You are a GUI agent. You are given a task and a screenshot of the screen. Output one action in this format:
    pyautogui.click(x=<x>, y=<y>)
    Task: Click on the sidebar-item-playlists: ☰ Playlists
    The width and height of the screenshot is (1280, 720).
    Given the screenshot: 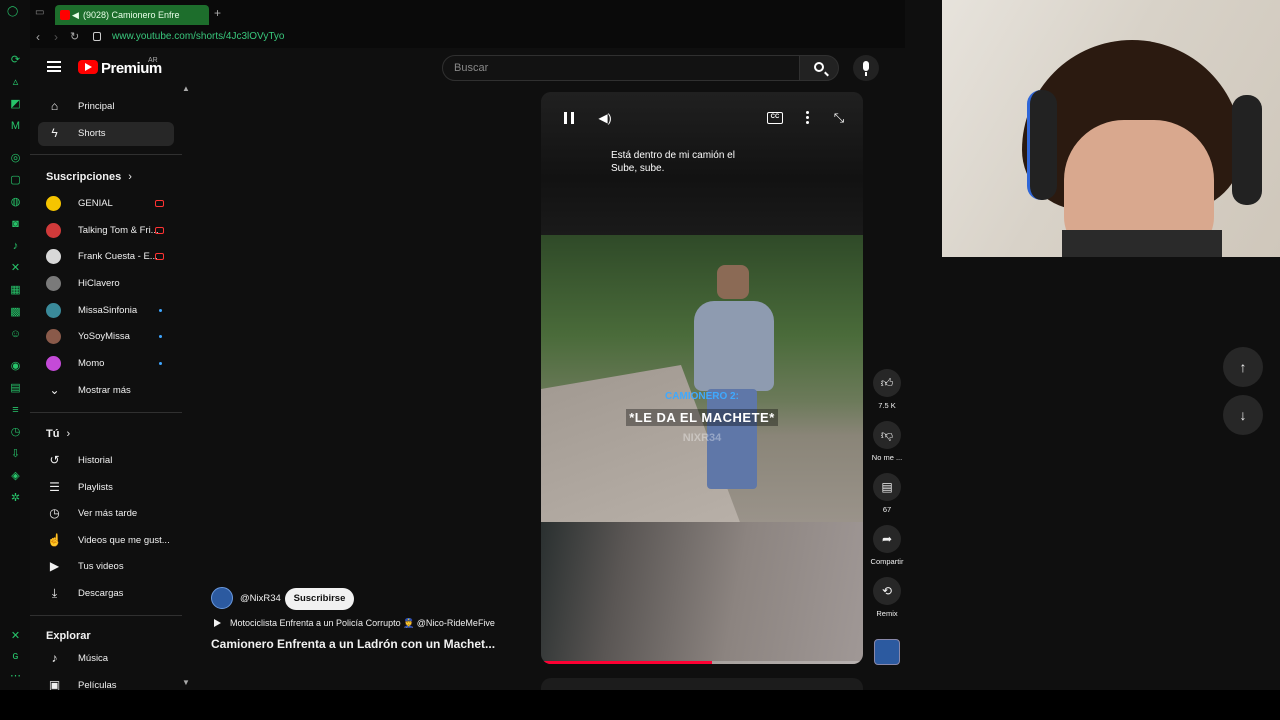 What is the action you would take?
    pyautogui.click(x=106, y=488)
    